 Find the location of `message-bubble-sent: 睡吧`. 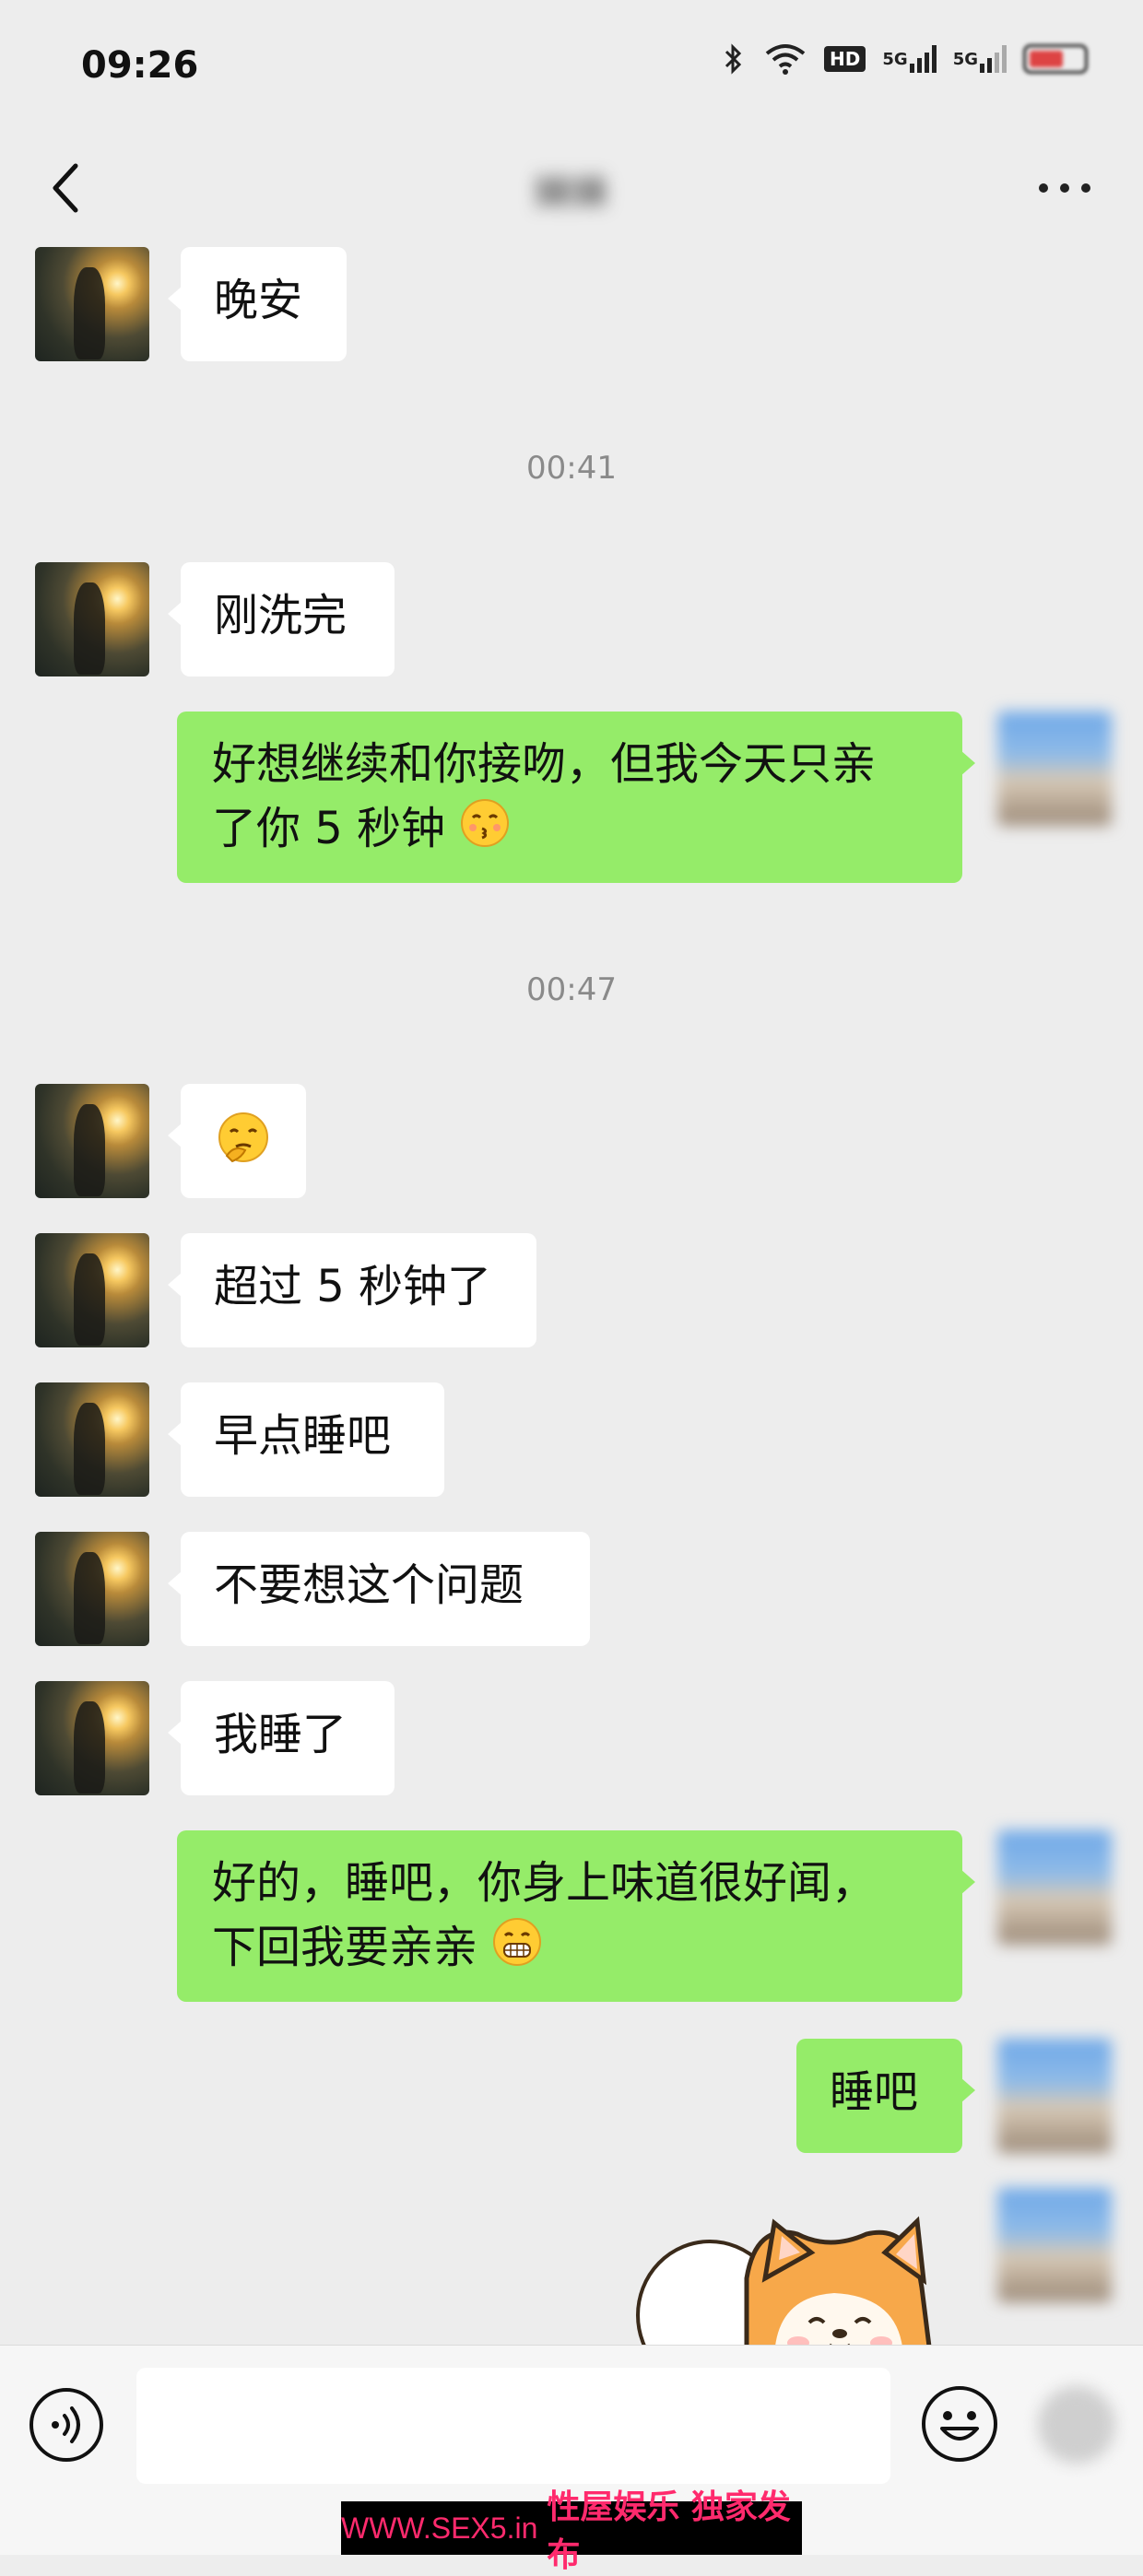

message-bubble-sent: 睡吧 is located at coordinates (885, 2096).